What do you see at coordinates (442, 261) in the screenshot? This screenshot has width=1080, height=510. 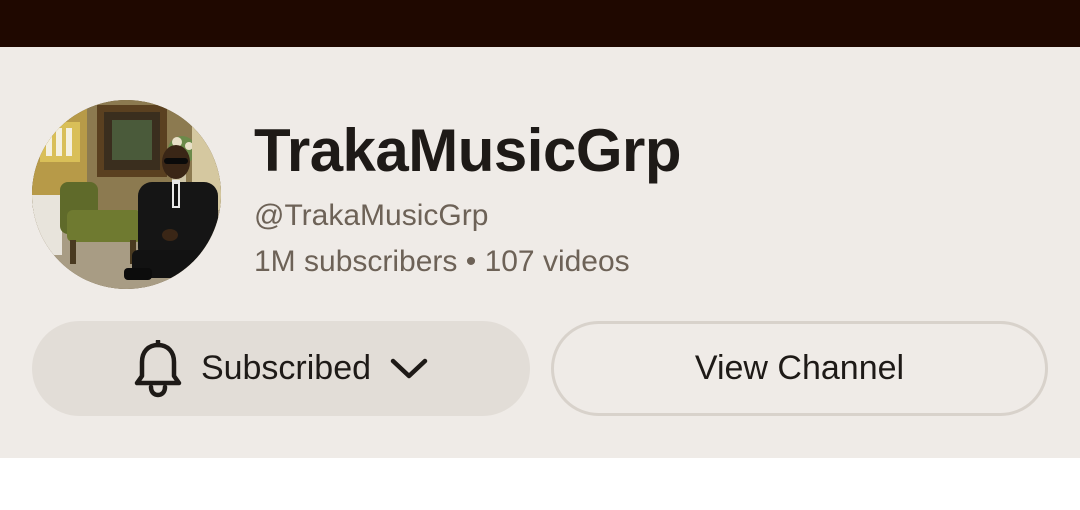 I see `channel-stats: 1M subscribers • 107 videos` at bounding box center [442, 261].